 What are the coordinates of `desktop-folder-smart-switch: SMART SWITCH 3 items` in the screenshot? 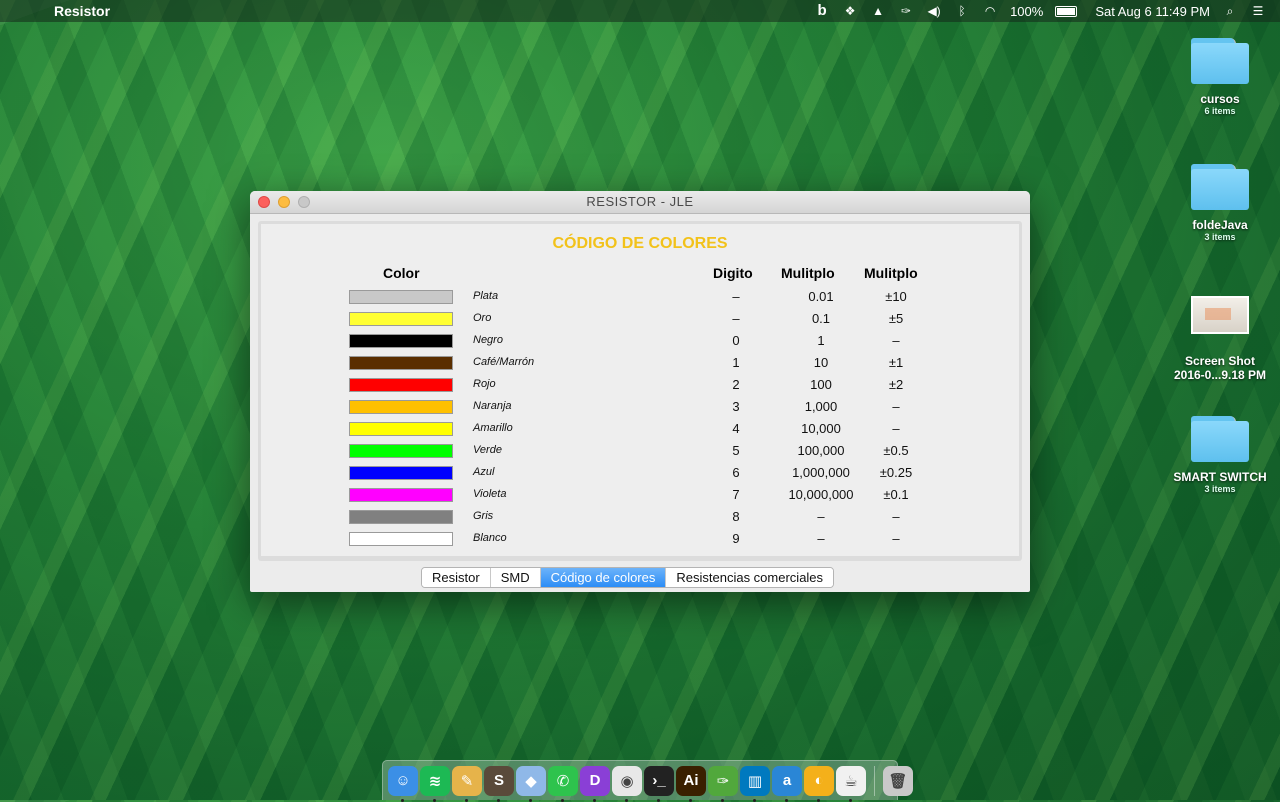 It's located at (1220, 455).